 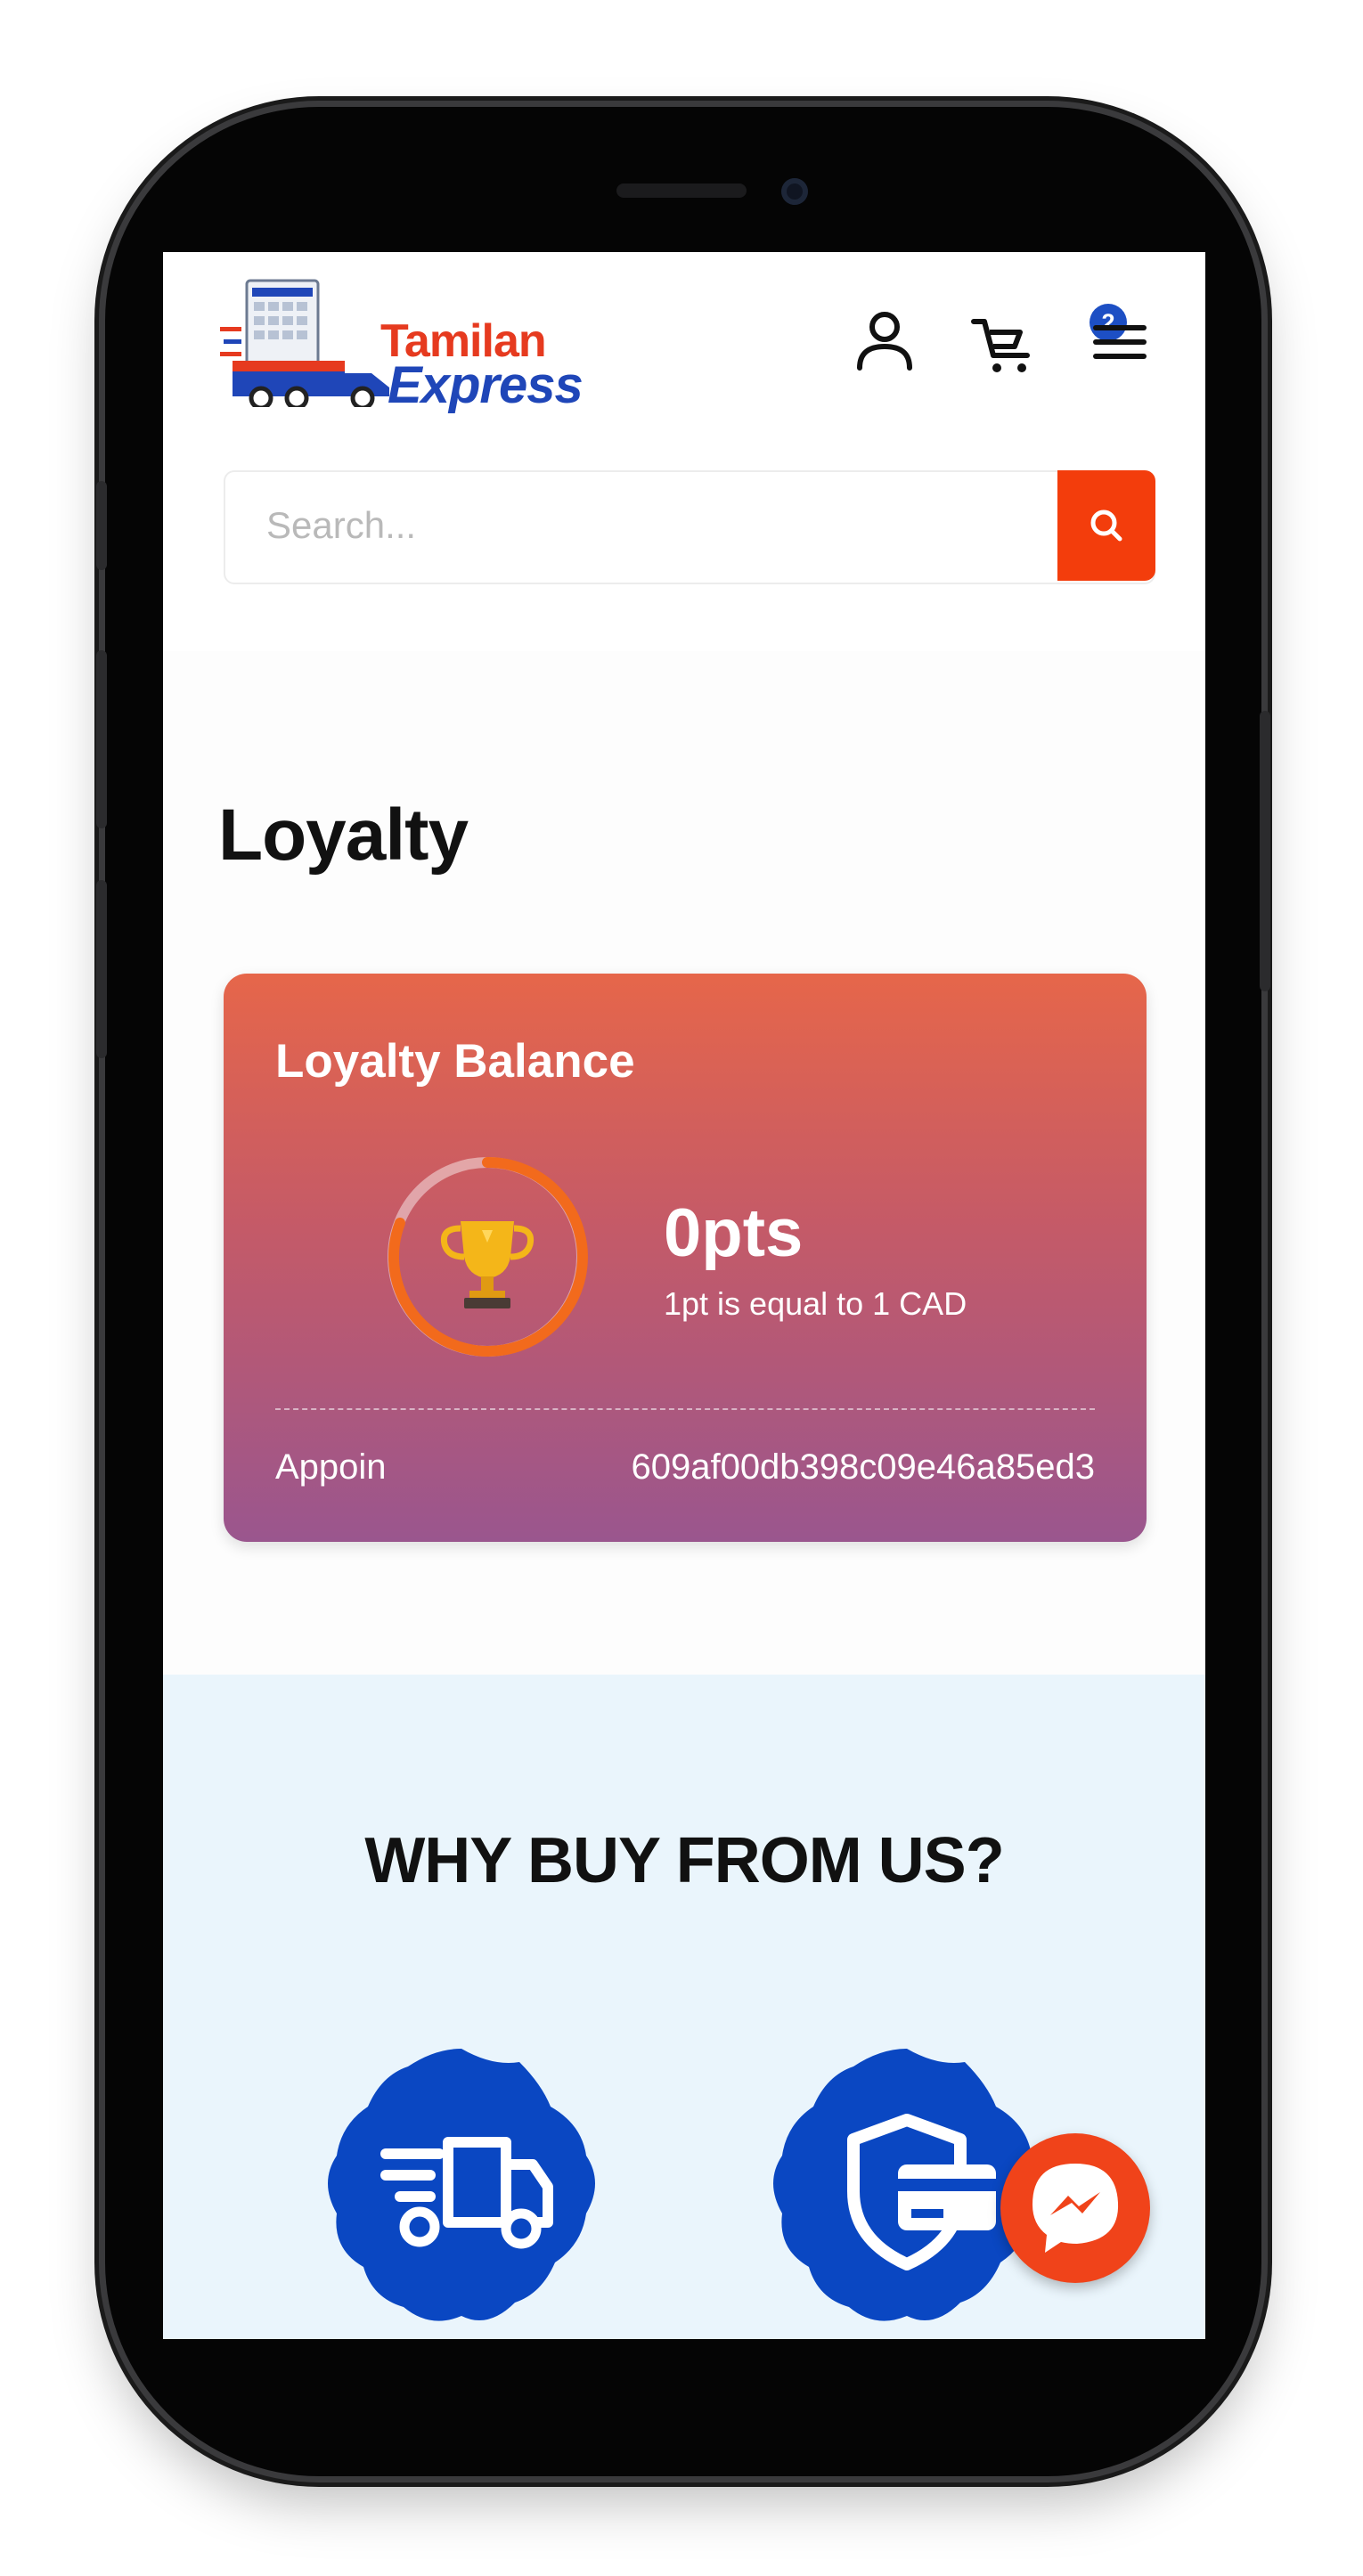 I want to click on loyalty-id-label: Appoin, so click(x=331, y=1467).